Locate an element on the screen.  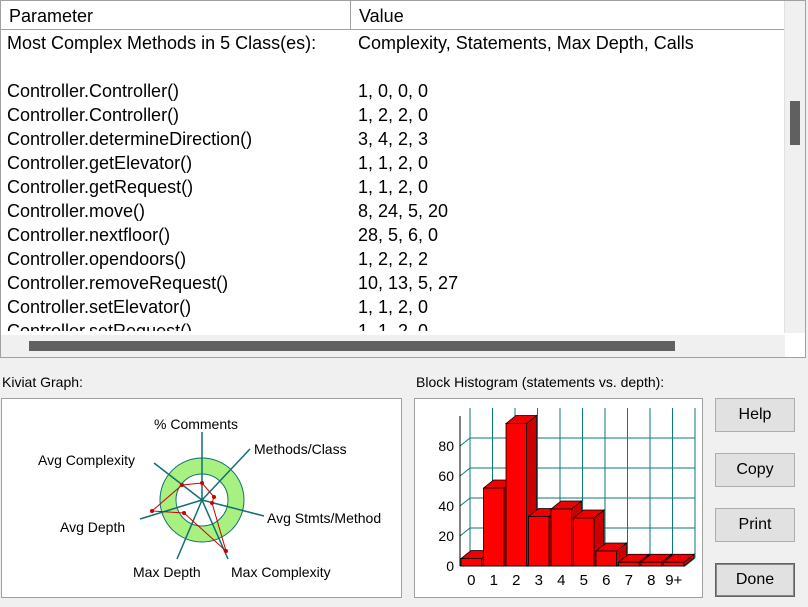
table-row: Controller.setRequest() 1, 1, 2, 0 is located at coordinates (393, 325).